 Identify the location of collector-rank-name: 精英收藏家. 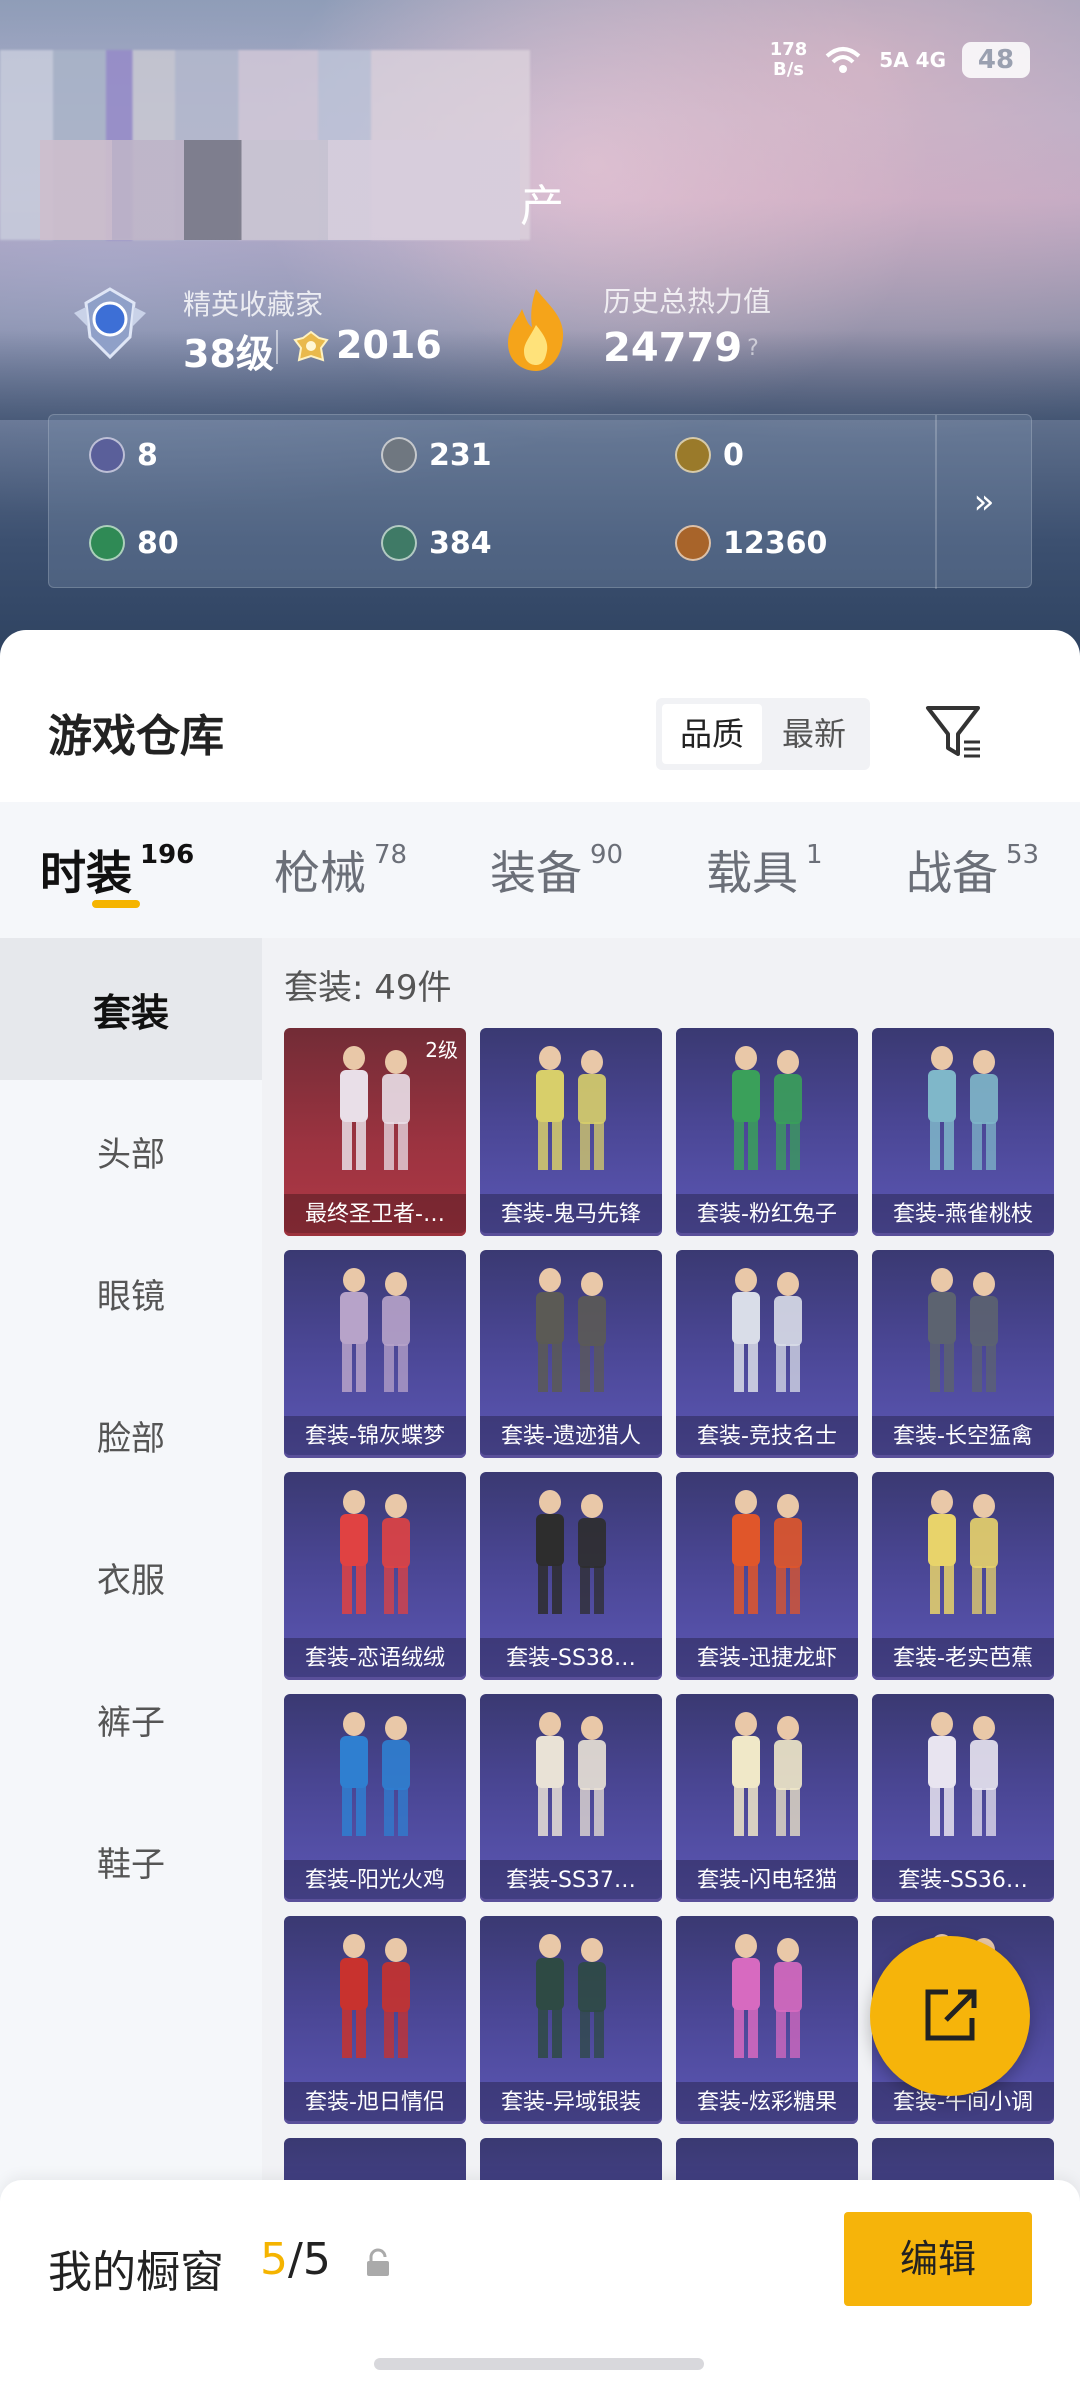
(253, 304).